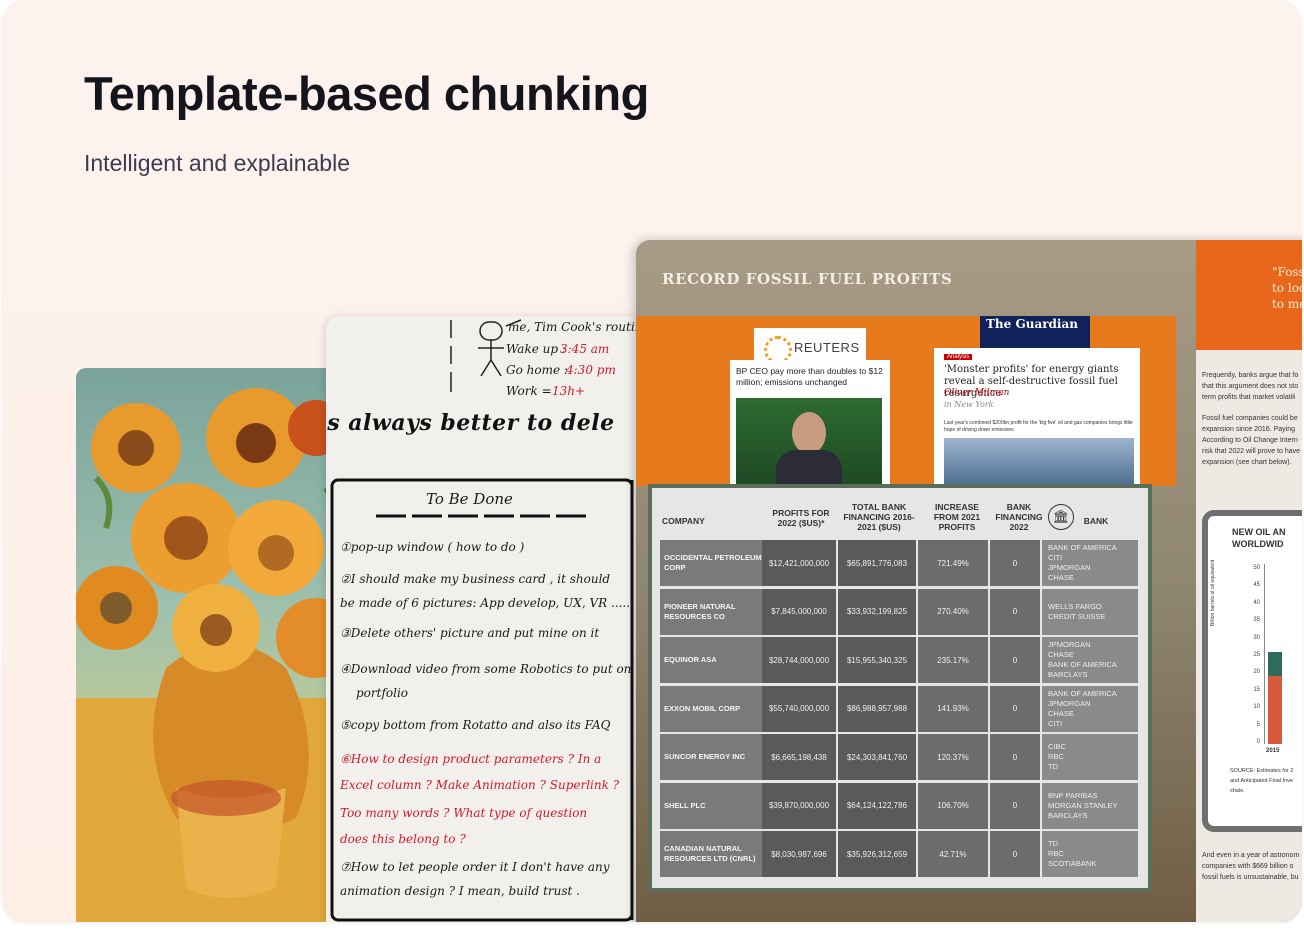 The width and height of the screenshot is (1304, 930). Describe the element at coordinates (537, 370) in the screenshot. I see `note-line: Go home :` at that location.